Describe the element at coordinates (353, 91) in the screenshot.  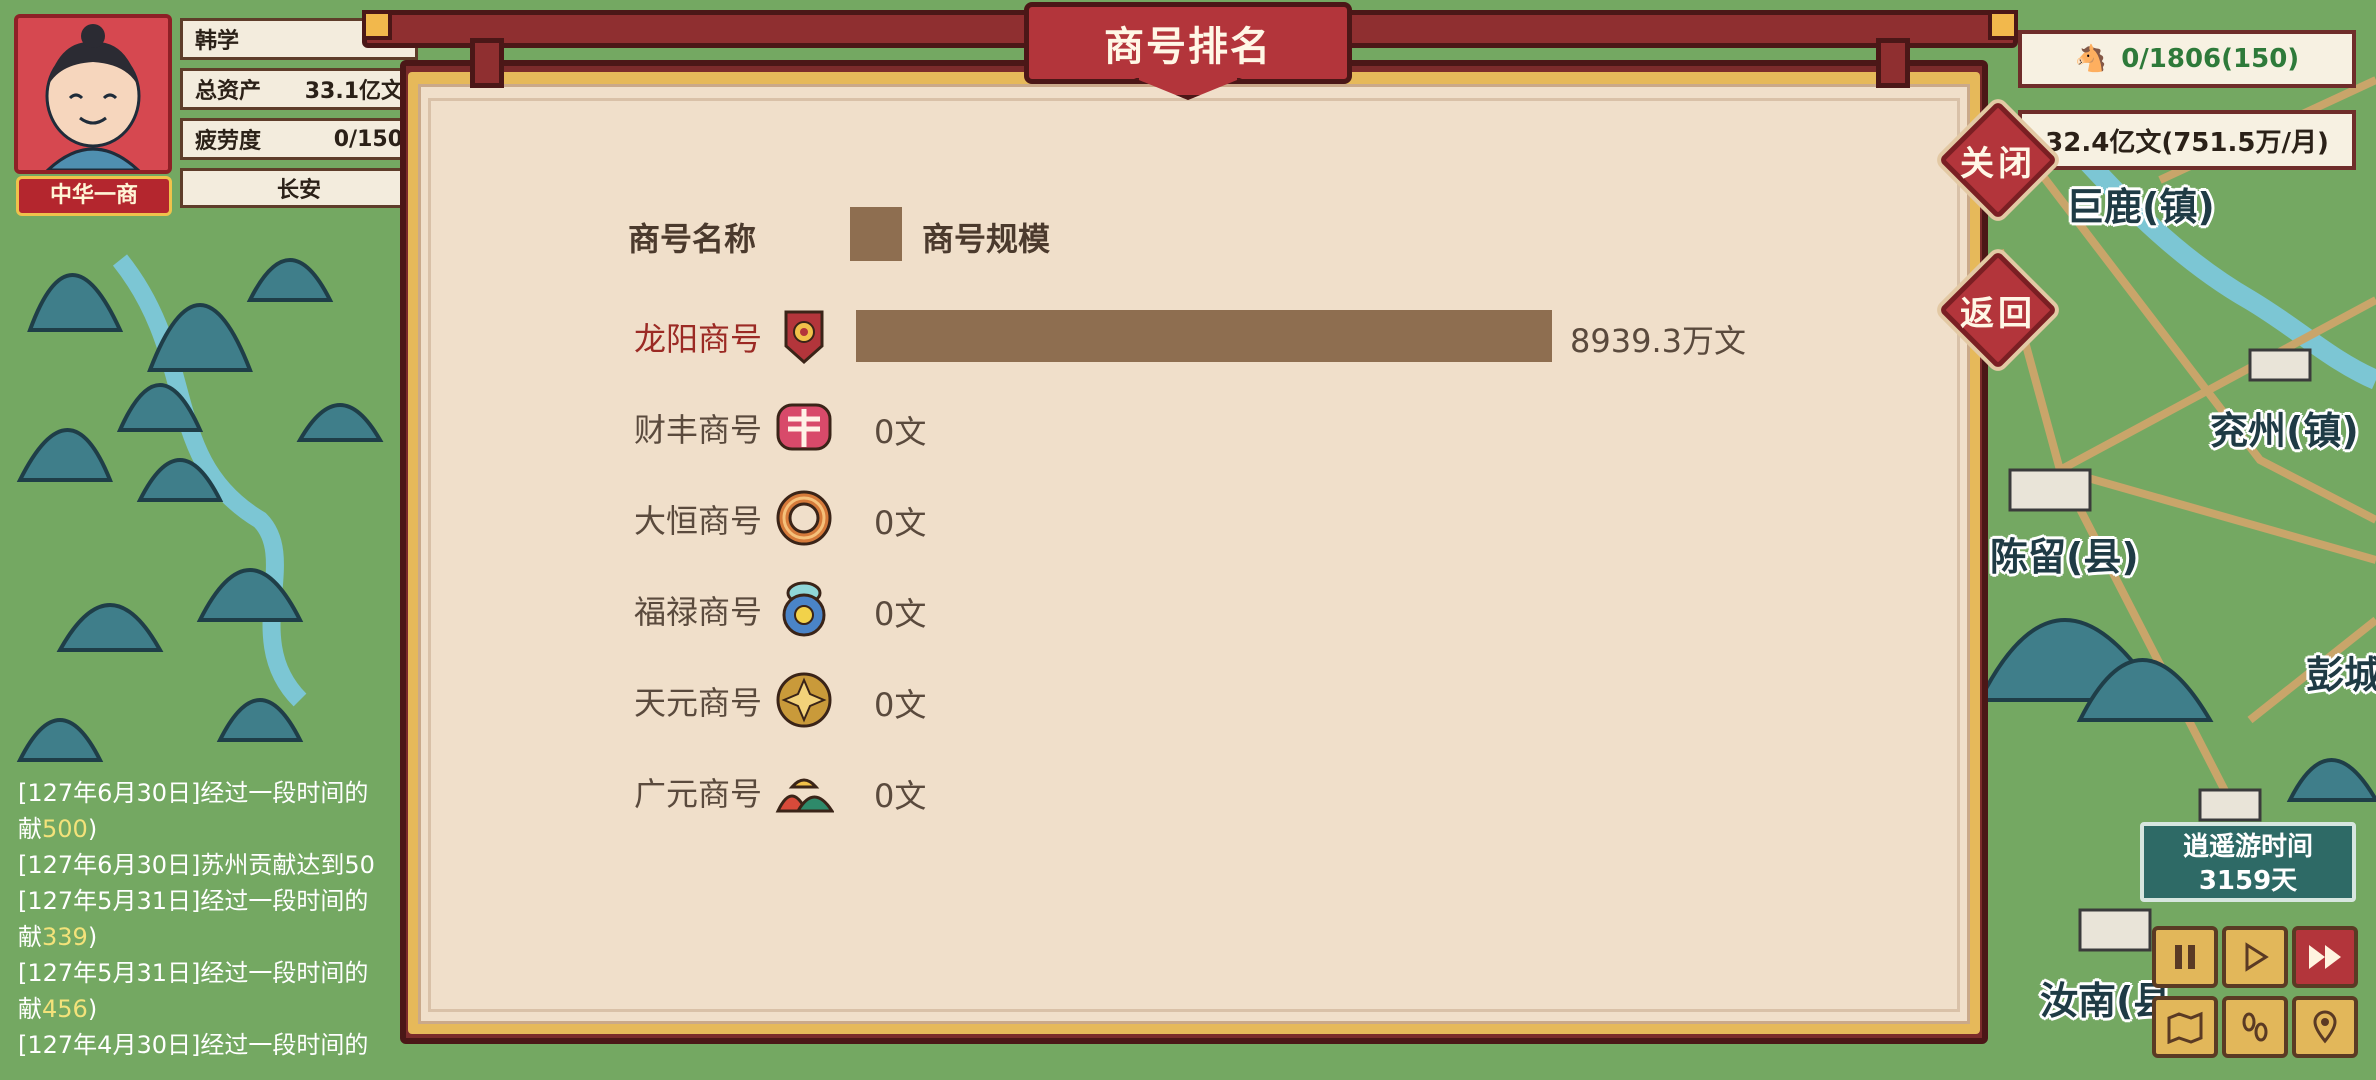
I see `total-assets-value: 33.1亿文` at that location.